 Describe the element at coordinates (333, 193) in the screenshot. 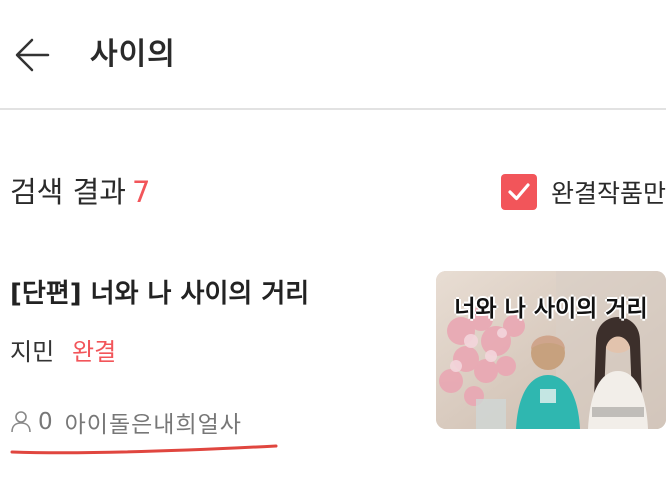

I see `search-result-bar: 검색 결과 7 완결작품만` at that location.